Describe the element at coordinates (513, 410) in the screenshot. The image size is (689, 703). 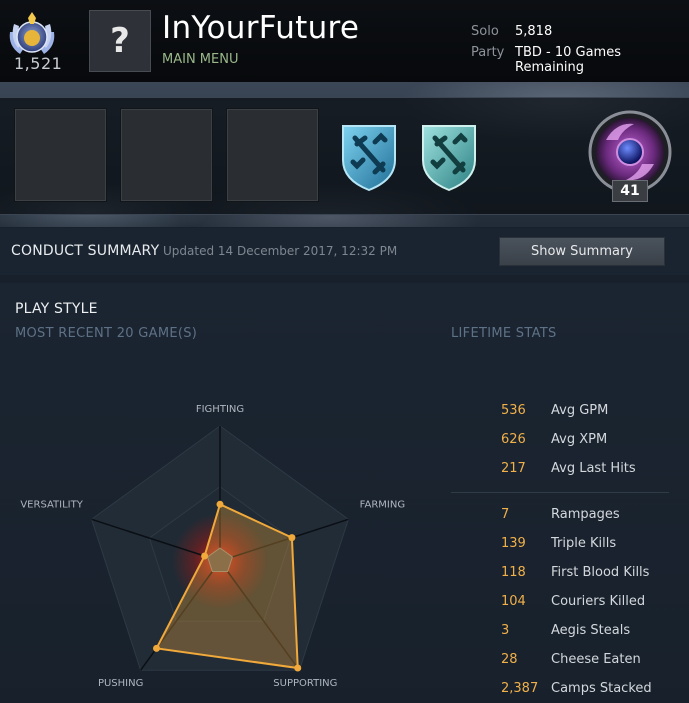
I see `stat-value: 536` at that location.